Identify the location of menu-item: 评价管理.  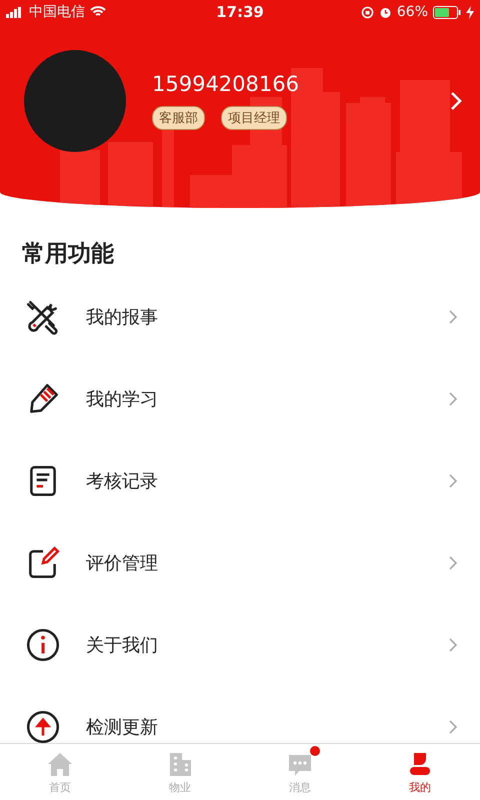
(267, 563).